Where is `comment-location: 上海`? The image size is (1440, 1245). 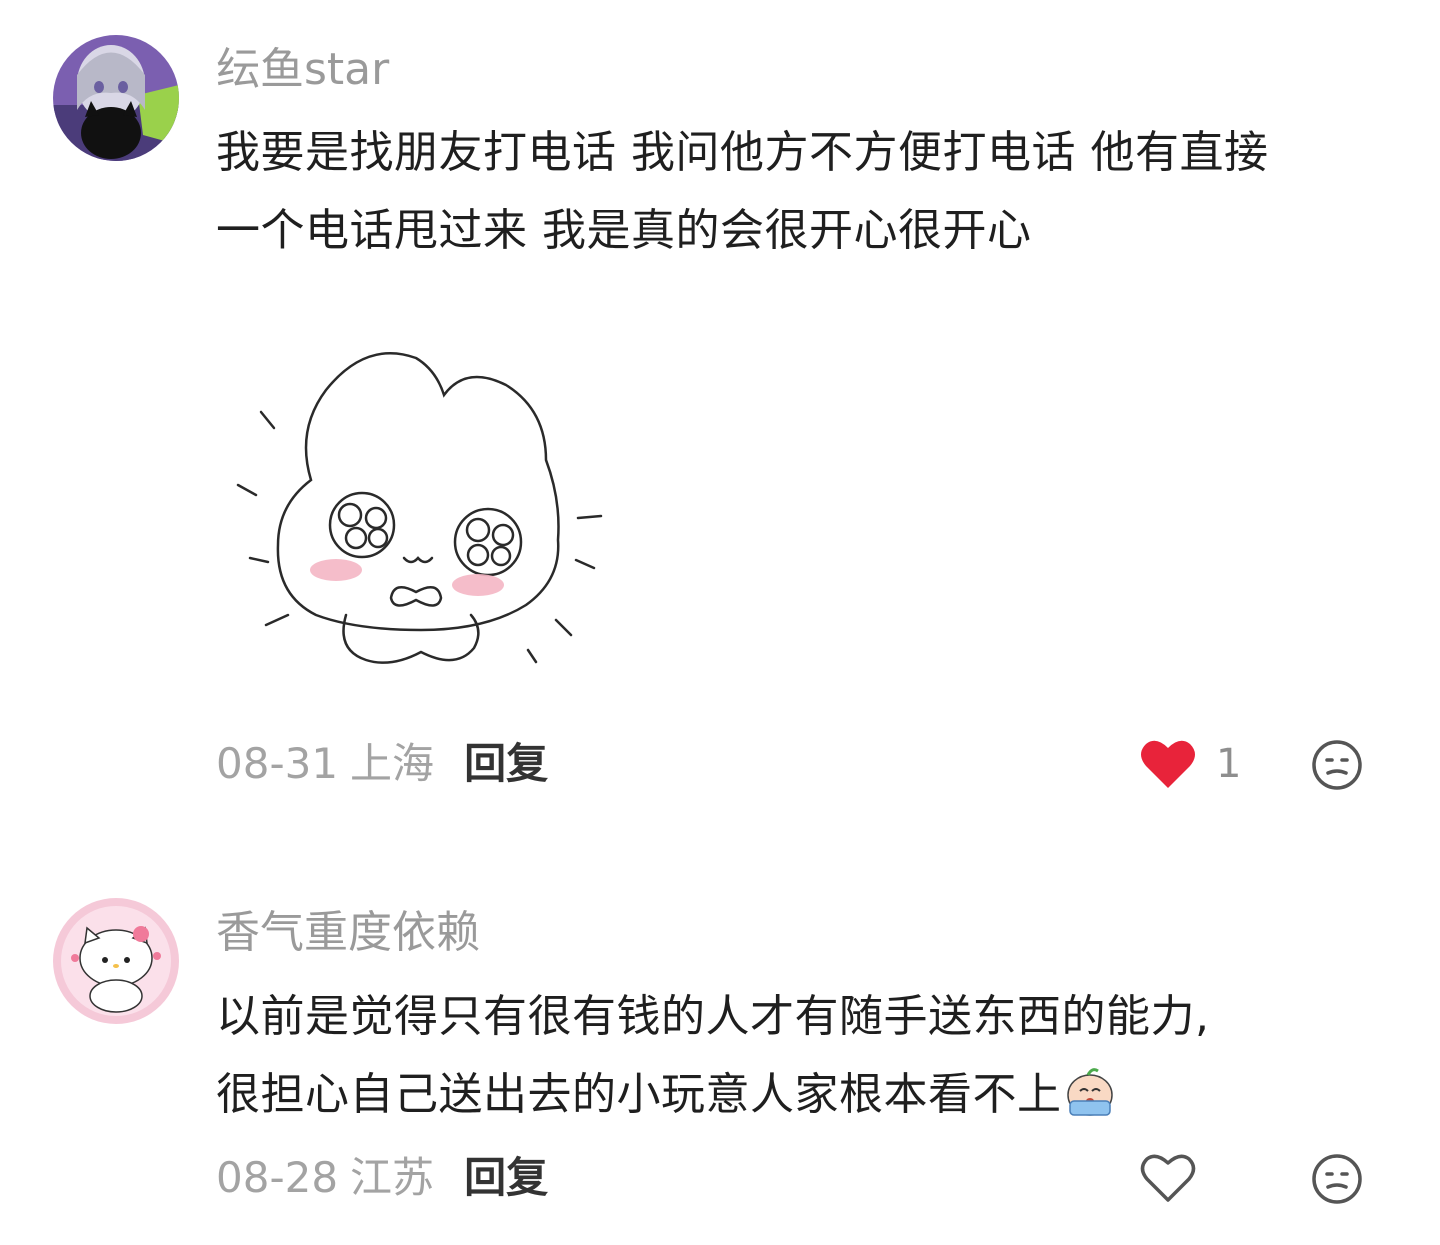
comment-location: 上海 is located at coordinates (392, 763).